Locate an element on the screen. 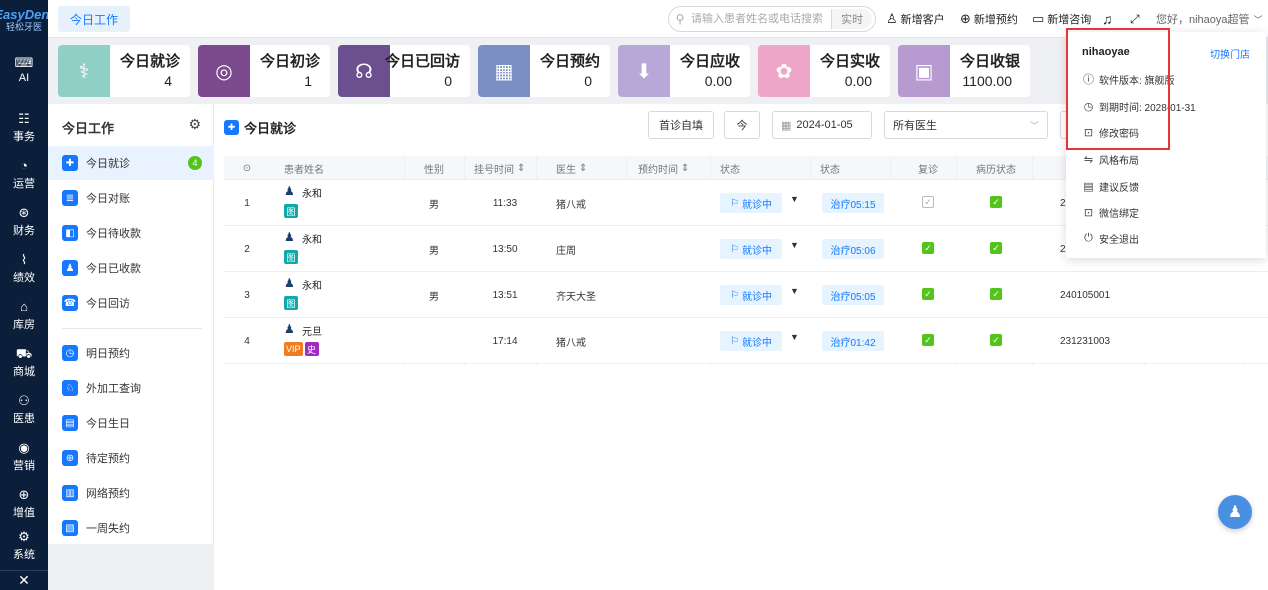  treatment-timer: 治疗05:15 is located at coordinates (853, 203).